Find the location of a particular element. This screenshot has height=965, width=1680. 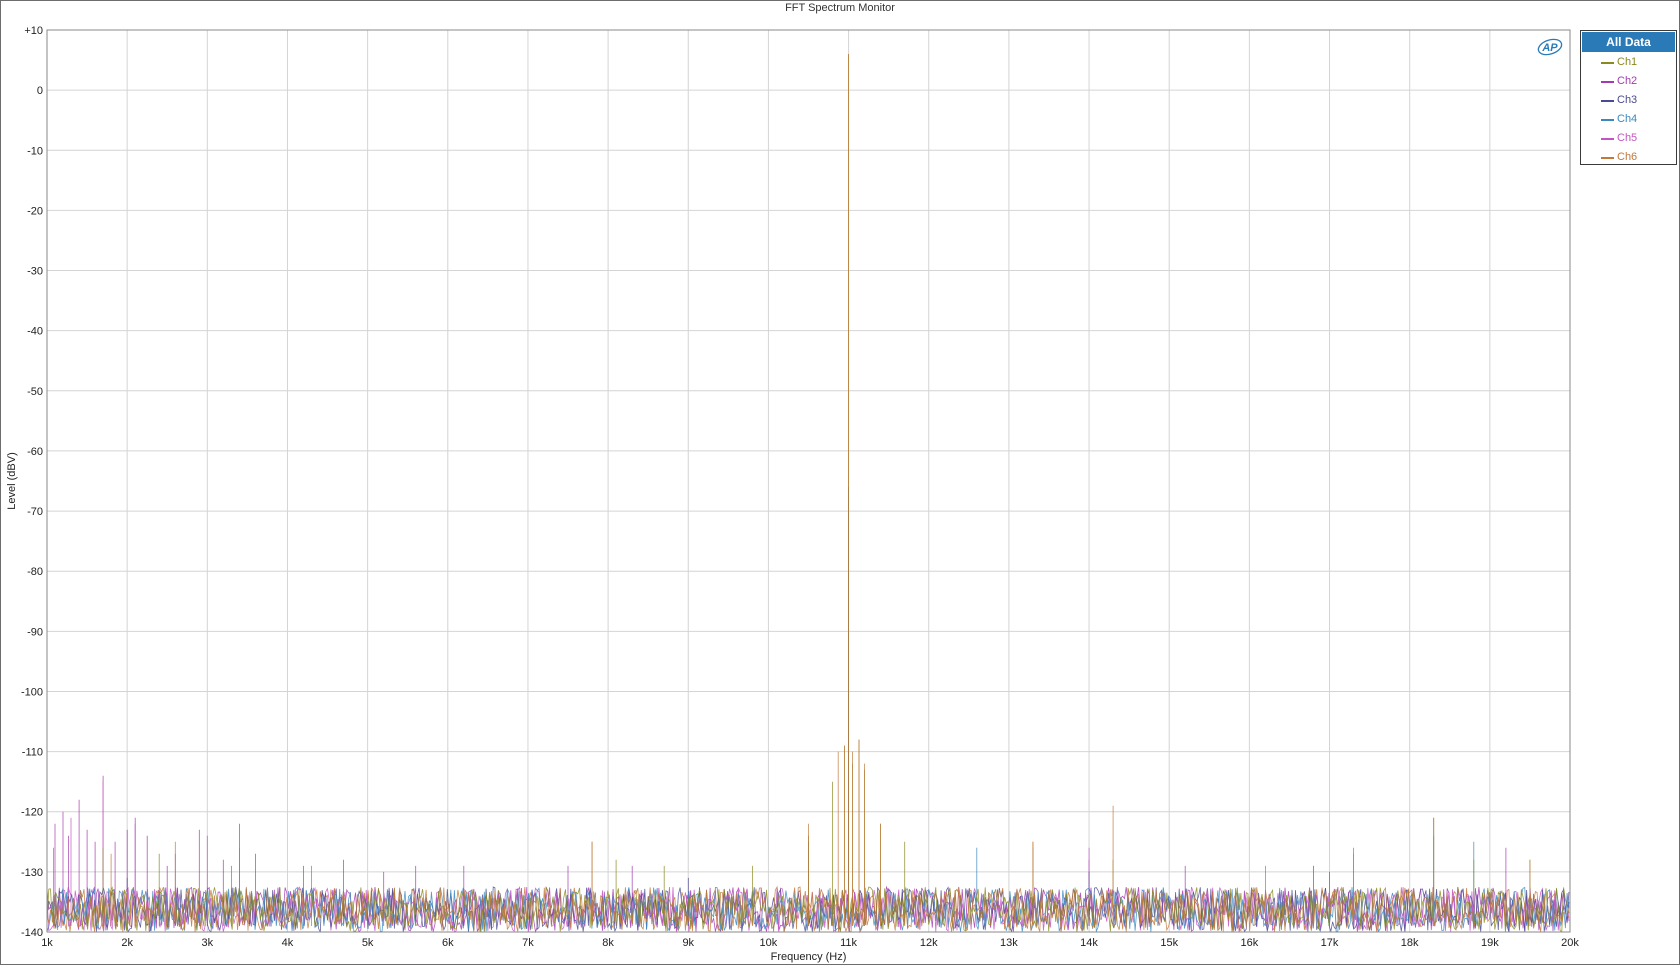

x-tick-label: 17k is located at coordinates (1330, 943).